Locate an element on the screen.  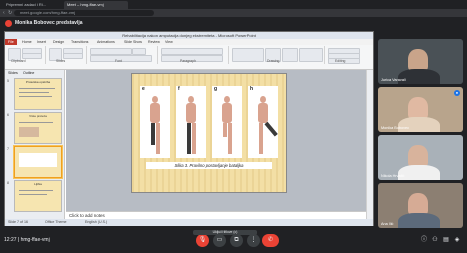
url-field: meet.google.com/hmg-ffae-vmj is located at coordinates (84, 13).